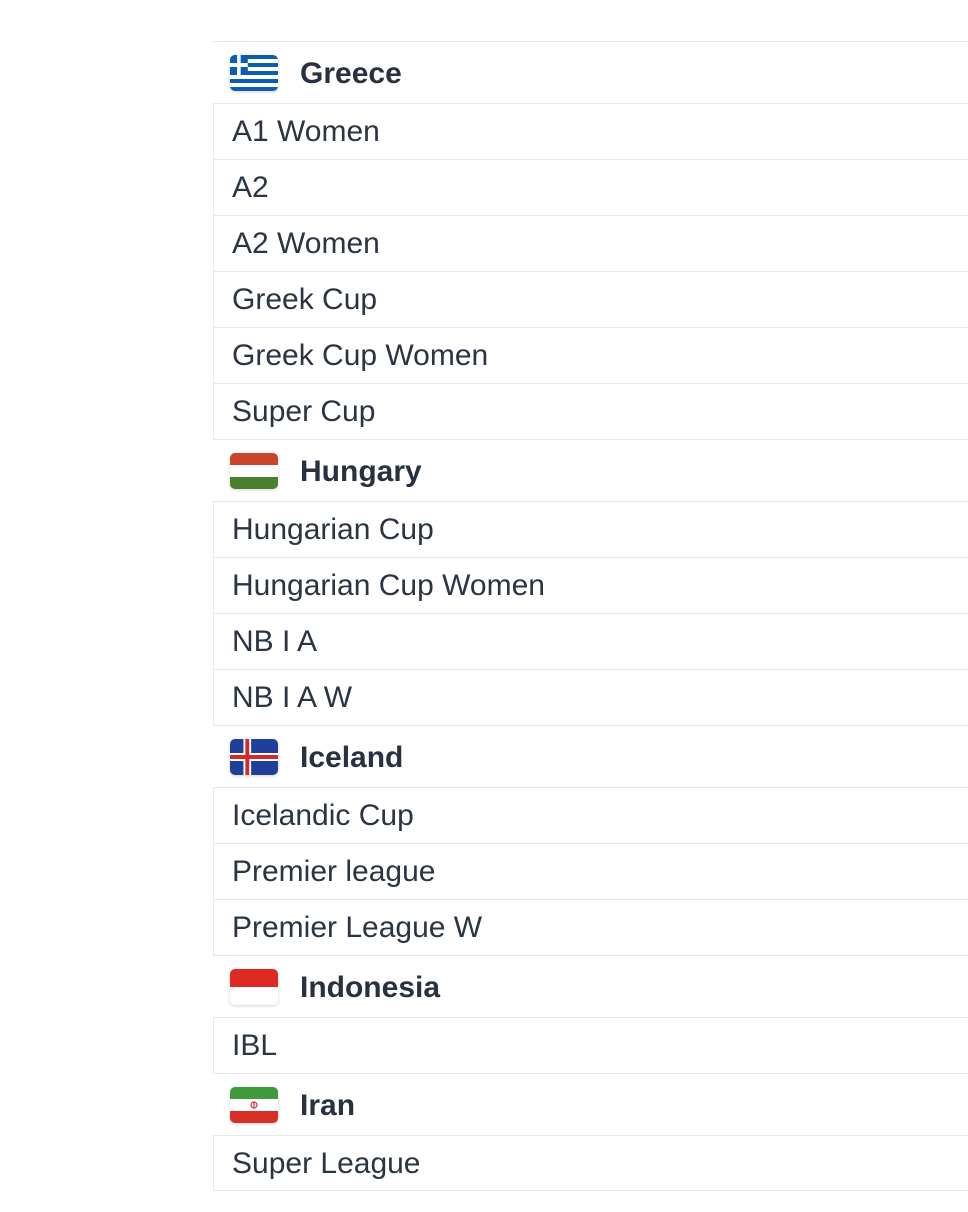 This screenshot has width=968, height=1212. I want to click on league-name: A2, so click(250, 187).